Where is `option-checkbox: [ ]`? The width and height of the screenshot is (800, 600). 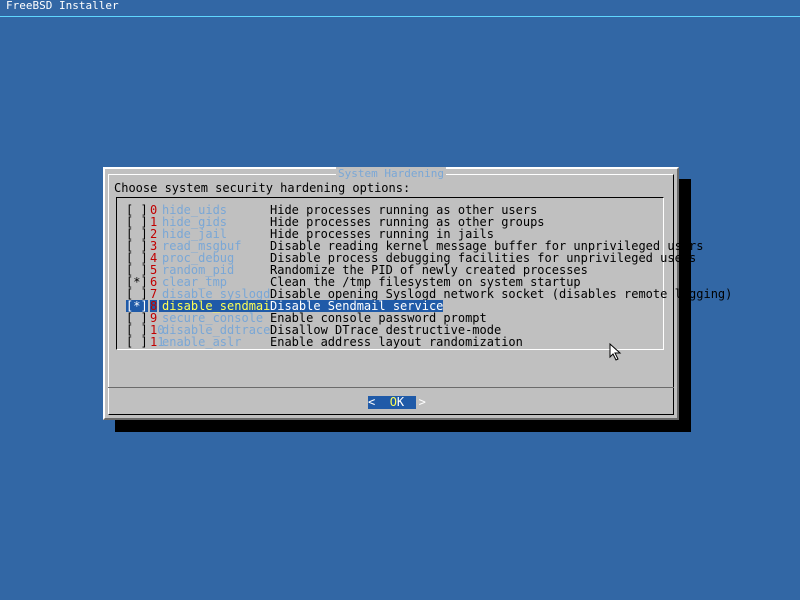
option-checkbox: [ ] is located at coordinates (137, 342).